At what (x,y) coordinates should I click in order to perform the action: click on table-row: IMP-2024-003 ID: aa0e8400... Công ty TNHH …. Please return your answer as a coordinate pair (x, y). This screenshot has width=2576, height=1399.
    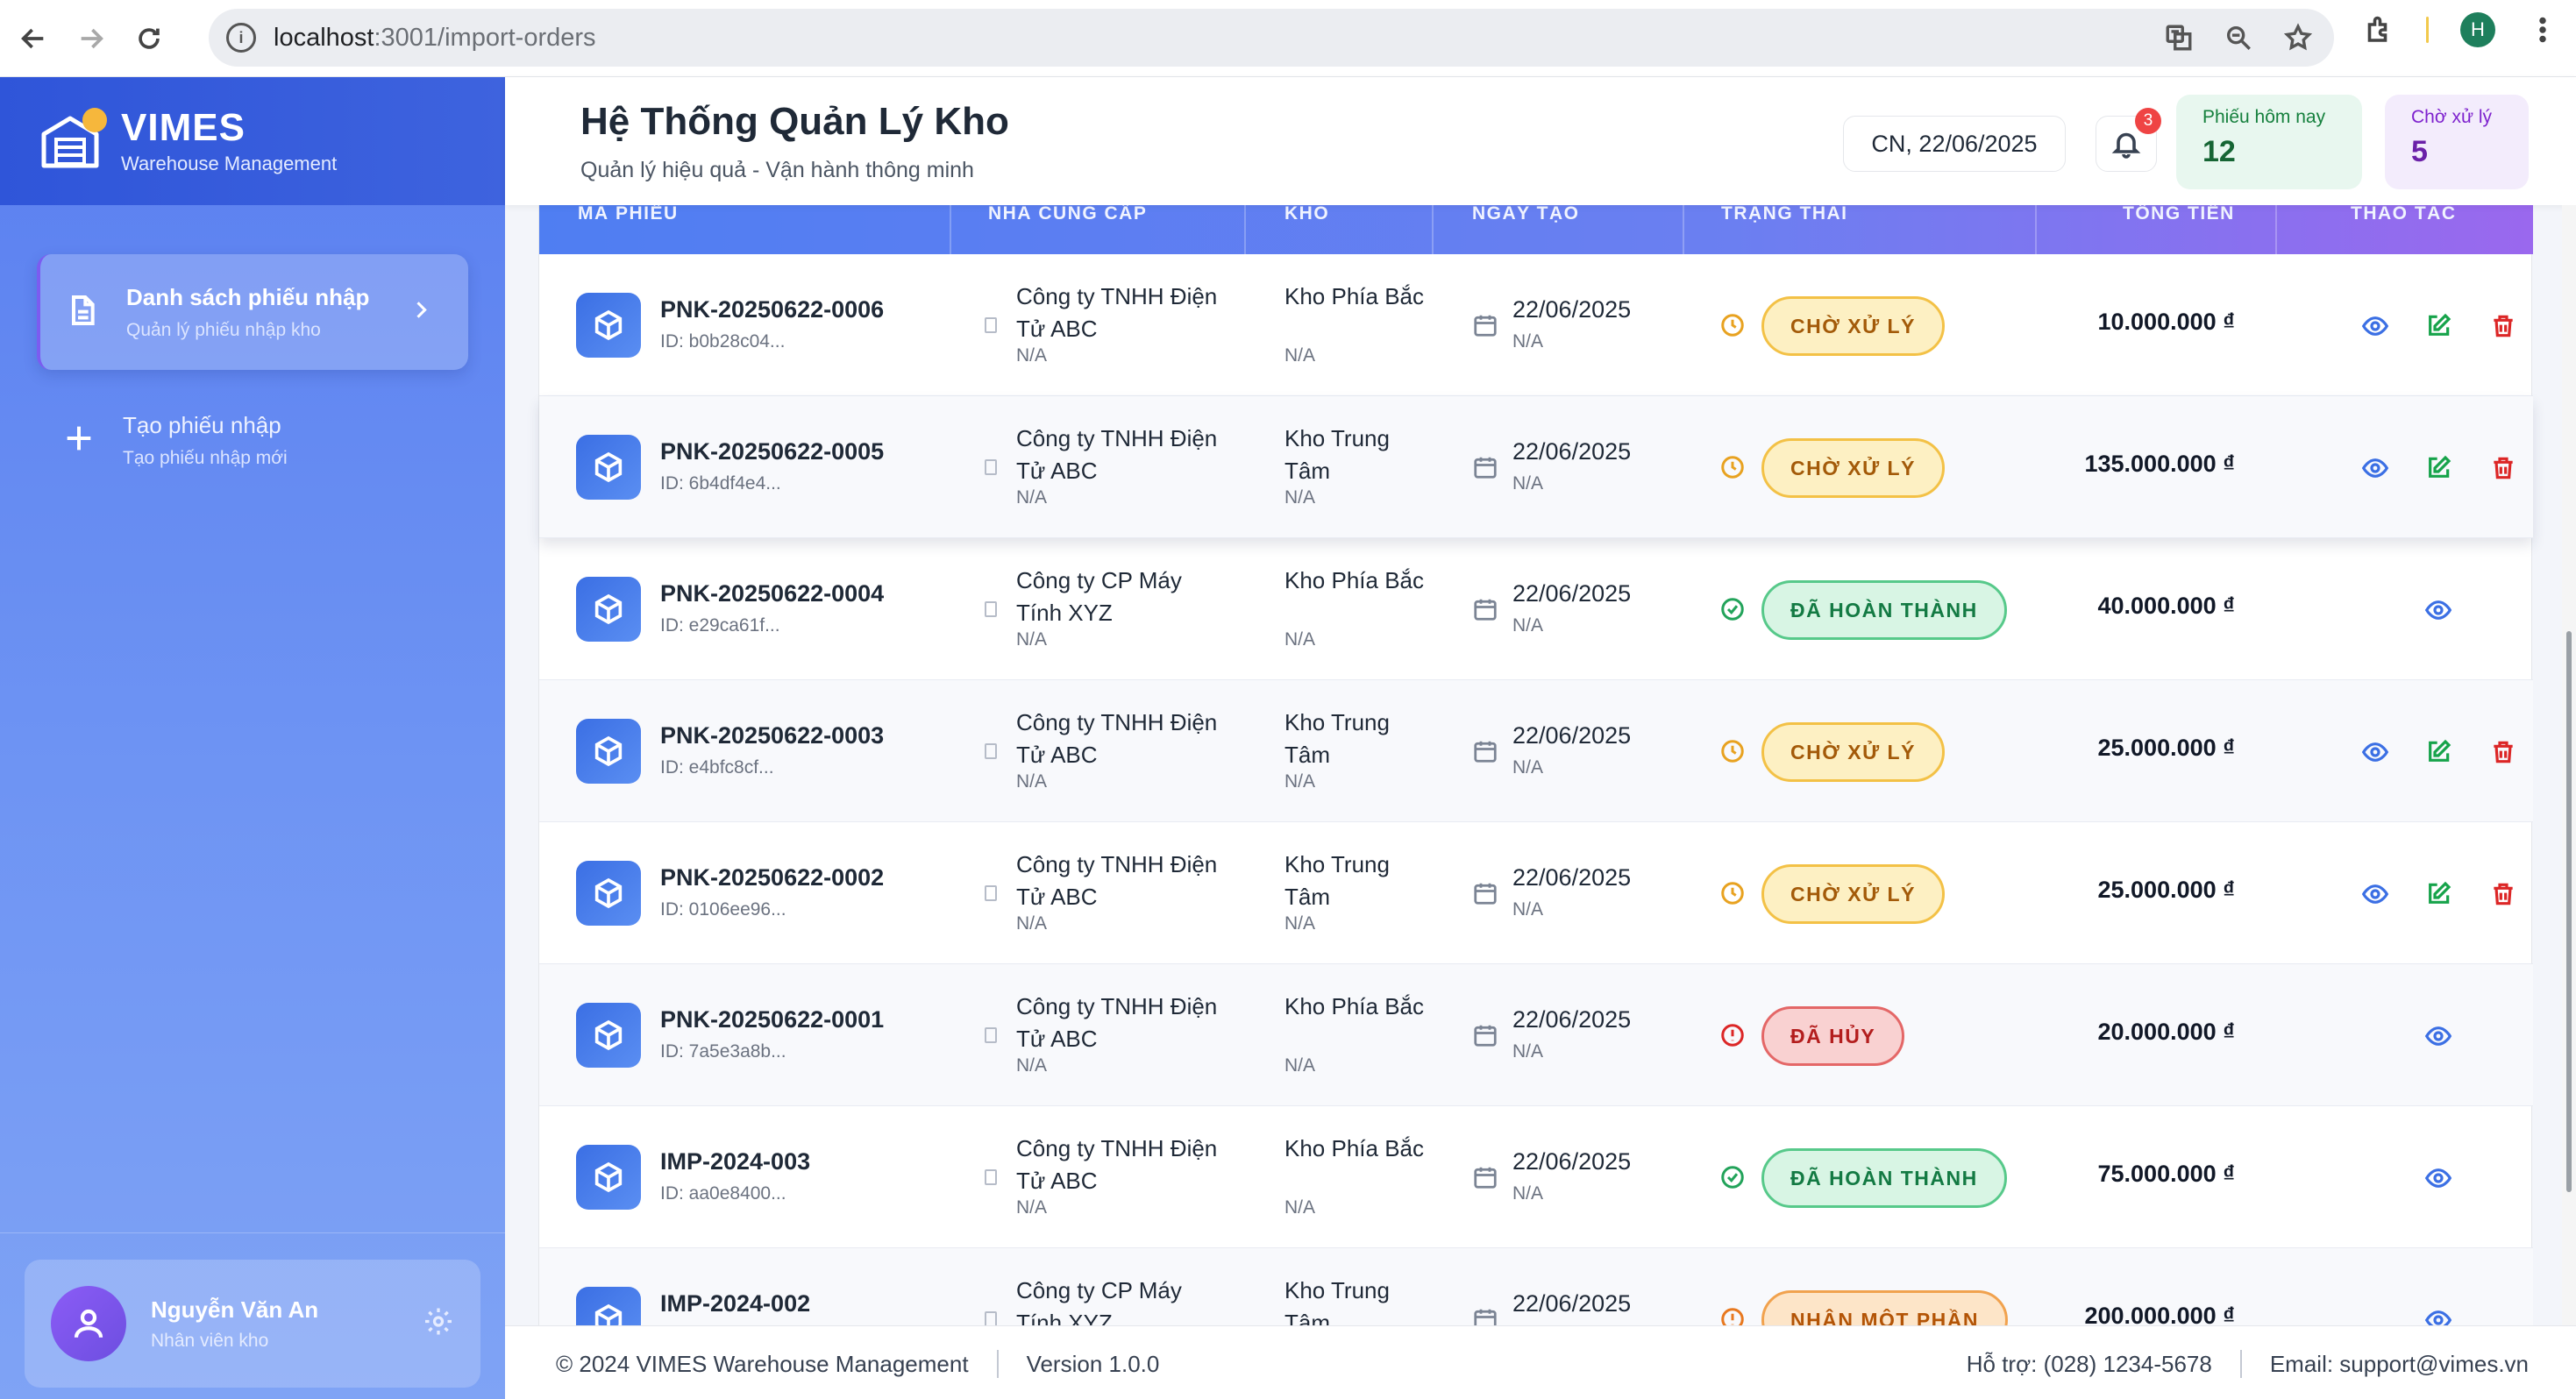
    Looking at the image, I should click on (1536, 1177).